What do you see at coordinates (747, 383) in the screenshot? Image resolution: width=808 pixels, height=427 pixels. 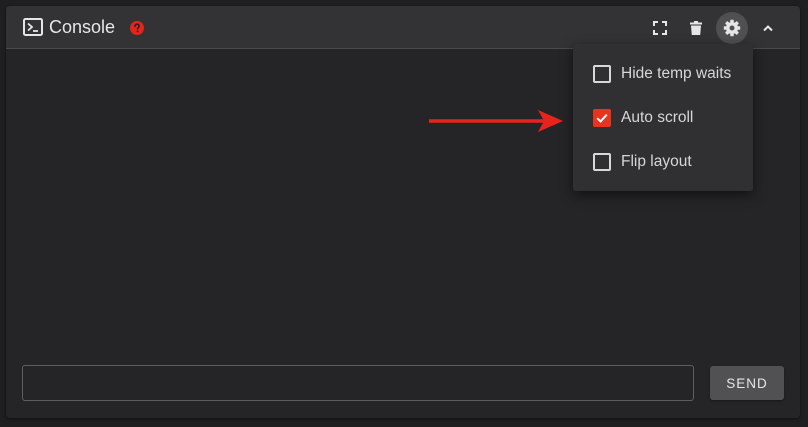 I see `send-button: SEND` at bounding box center [747, 383].